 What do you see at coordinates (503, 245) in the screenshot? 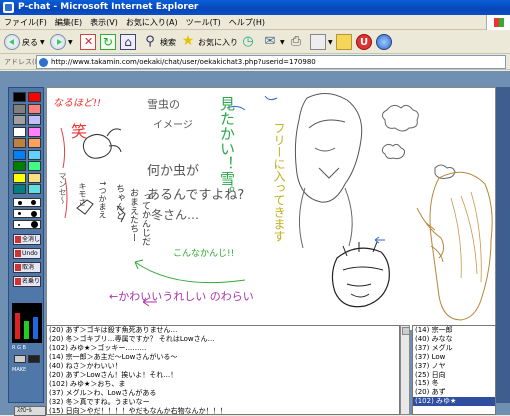
I see `right-frame-bar` at bounding box center [503, 245].